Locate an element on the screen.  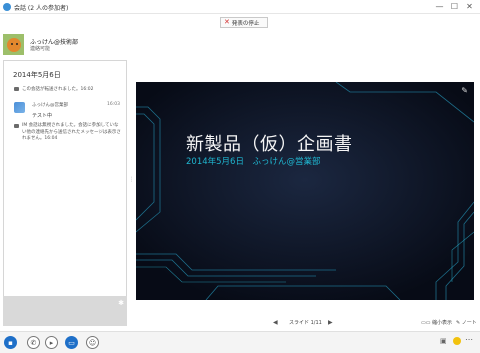
phone-icon: ✆ is located at coordinates (33, 342).